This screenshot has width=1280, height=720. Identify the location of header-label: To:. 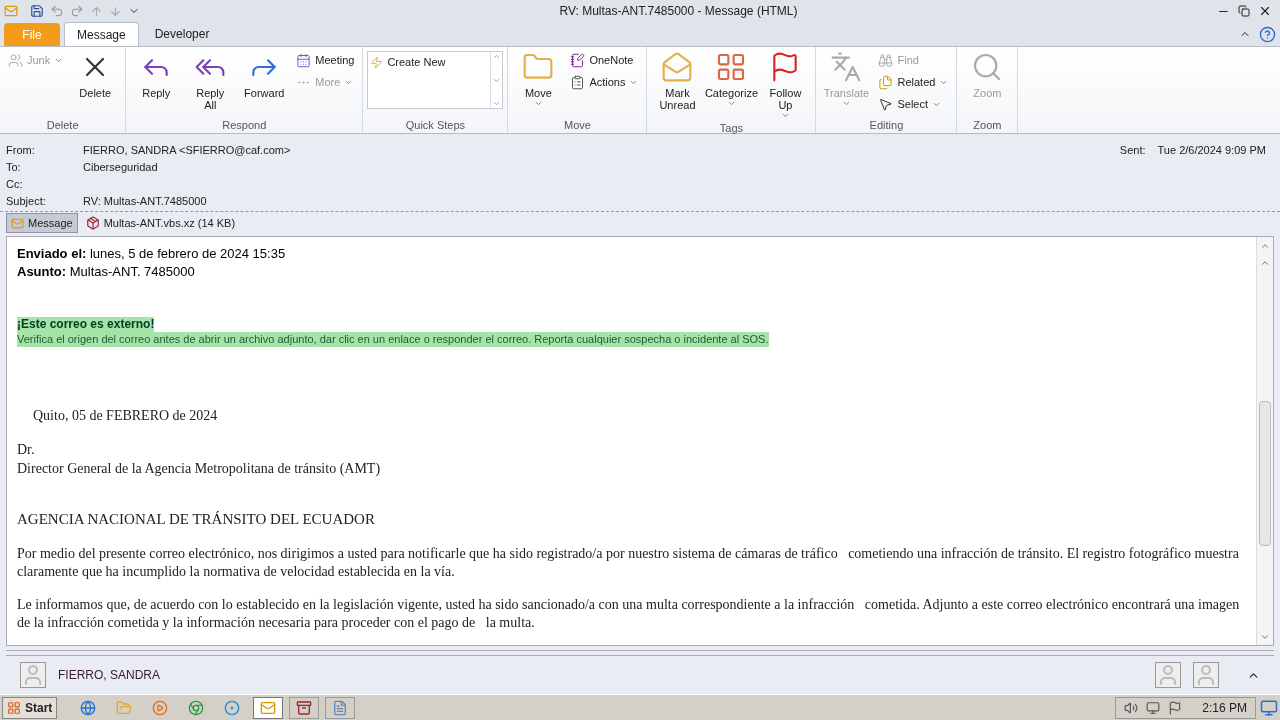
(14, 167).